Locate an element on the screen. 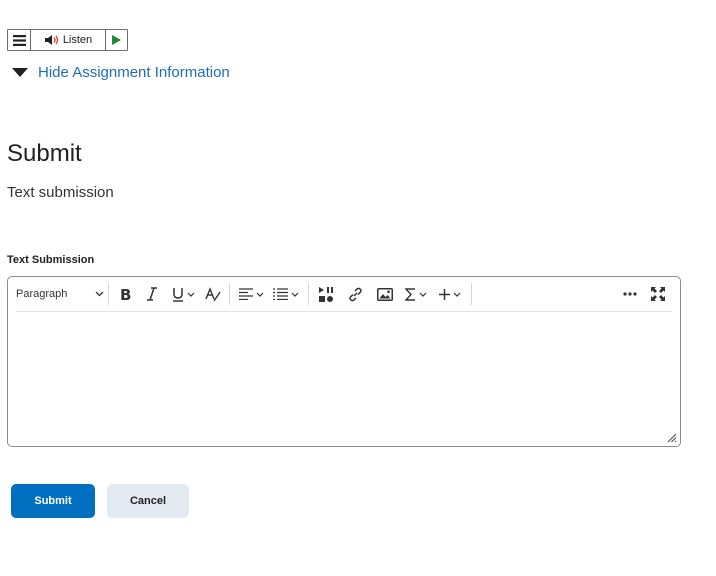  clear-format-button is located at coordinates (213, 294).